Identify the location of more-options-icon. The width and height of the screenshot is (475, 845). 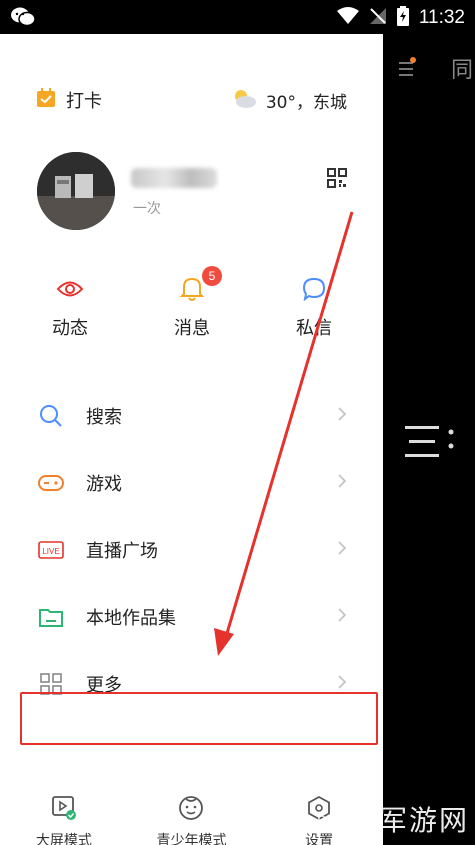
(430, 444).